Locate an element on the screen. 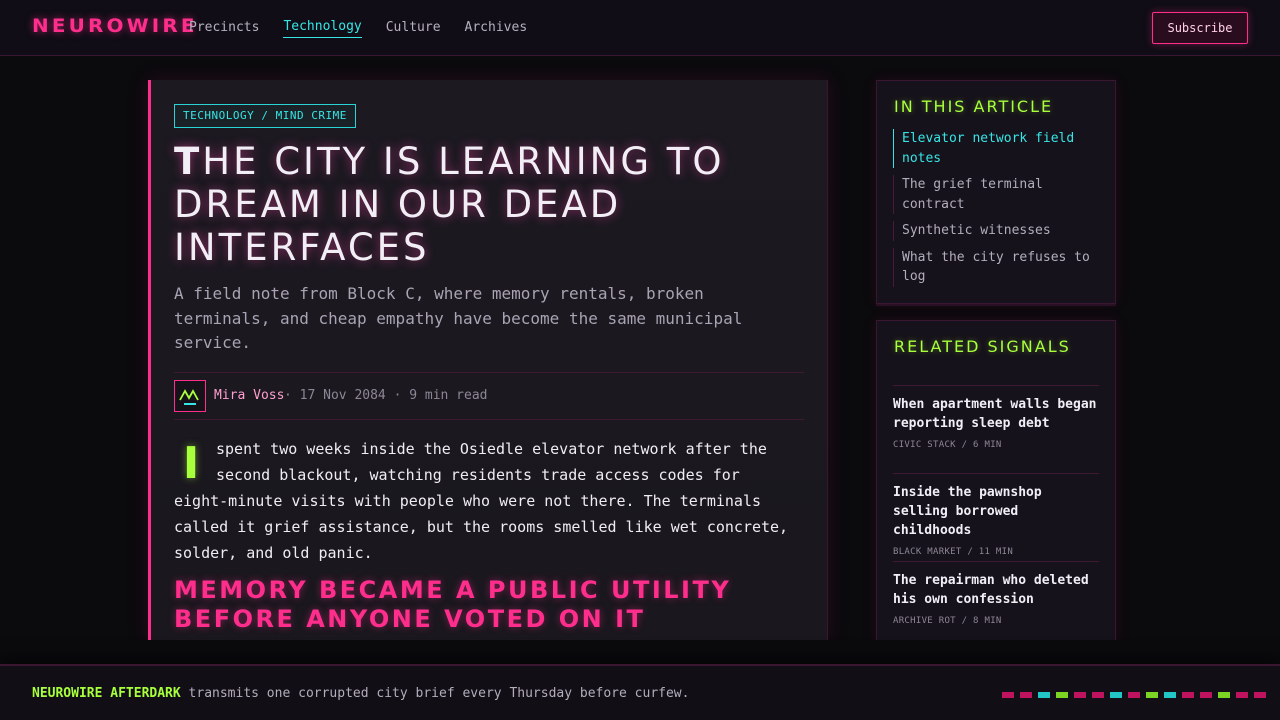 The width and height of the screenshot is (1280, 720). nav-archives: Archives is located at coordinates (496, 28).